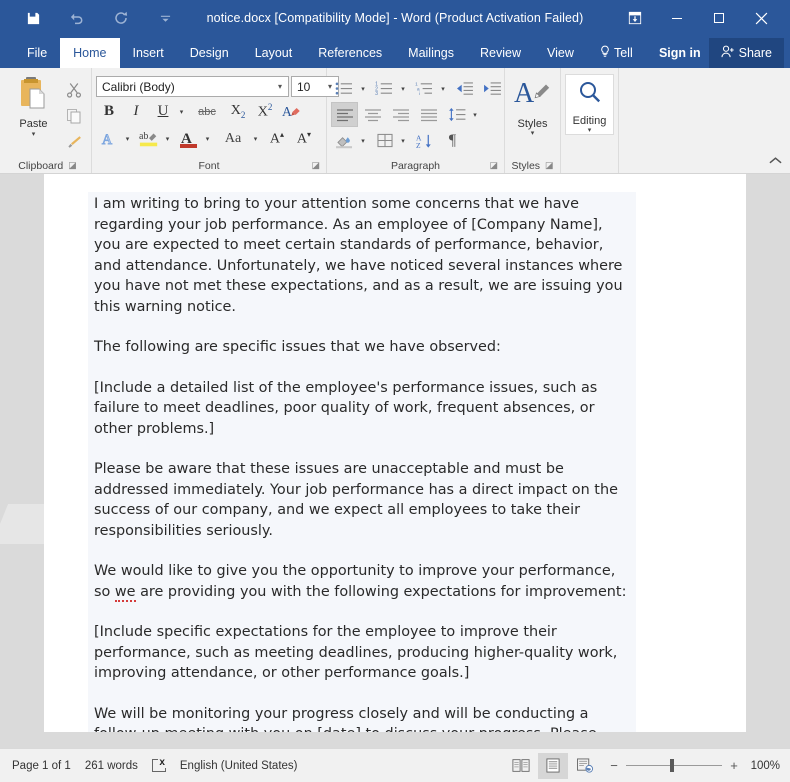 The width and height of the screenshot is (790, 782). I want to click on read-mode-icon, so click(521, 766).